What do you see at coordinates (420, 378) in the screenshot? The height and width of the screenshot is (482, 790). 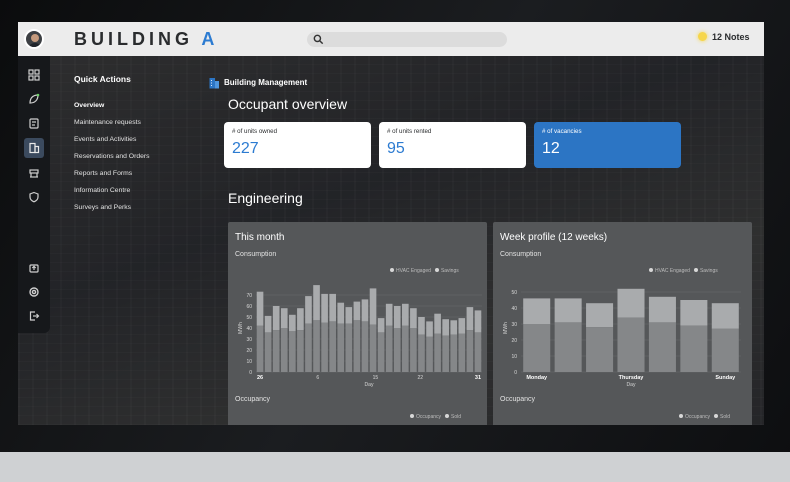 I see `x-tick-label: 22` at bounding box center [420, 378].